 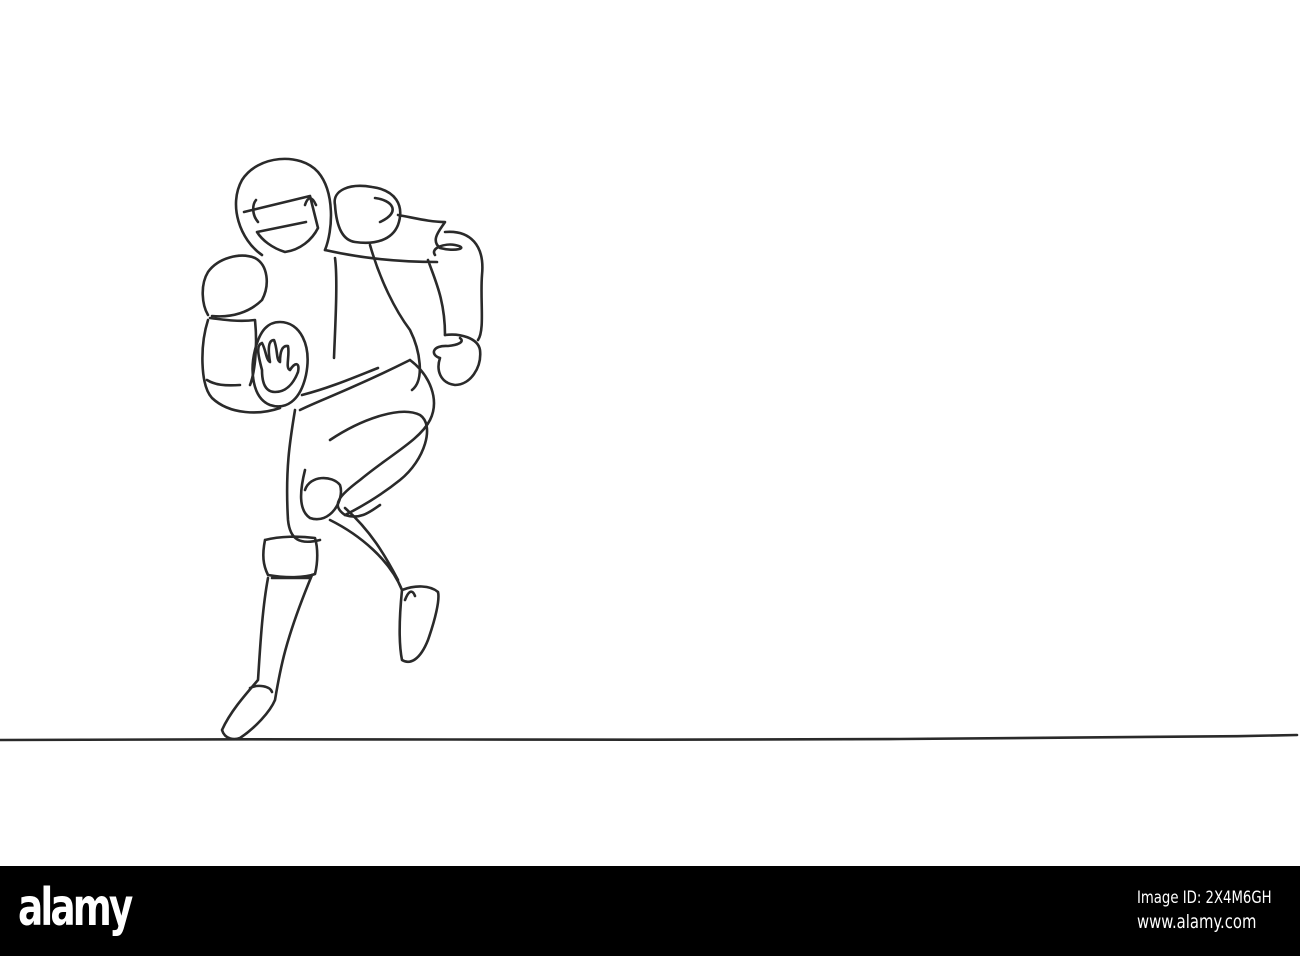 What do you see at coordinates (361, 320) in the screenshot?
I see `torso` at bounding box center [361, 320].